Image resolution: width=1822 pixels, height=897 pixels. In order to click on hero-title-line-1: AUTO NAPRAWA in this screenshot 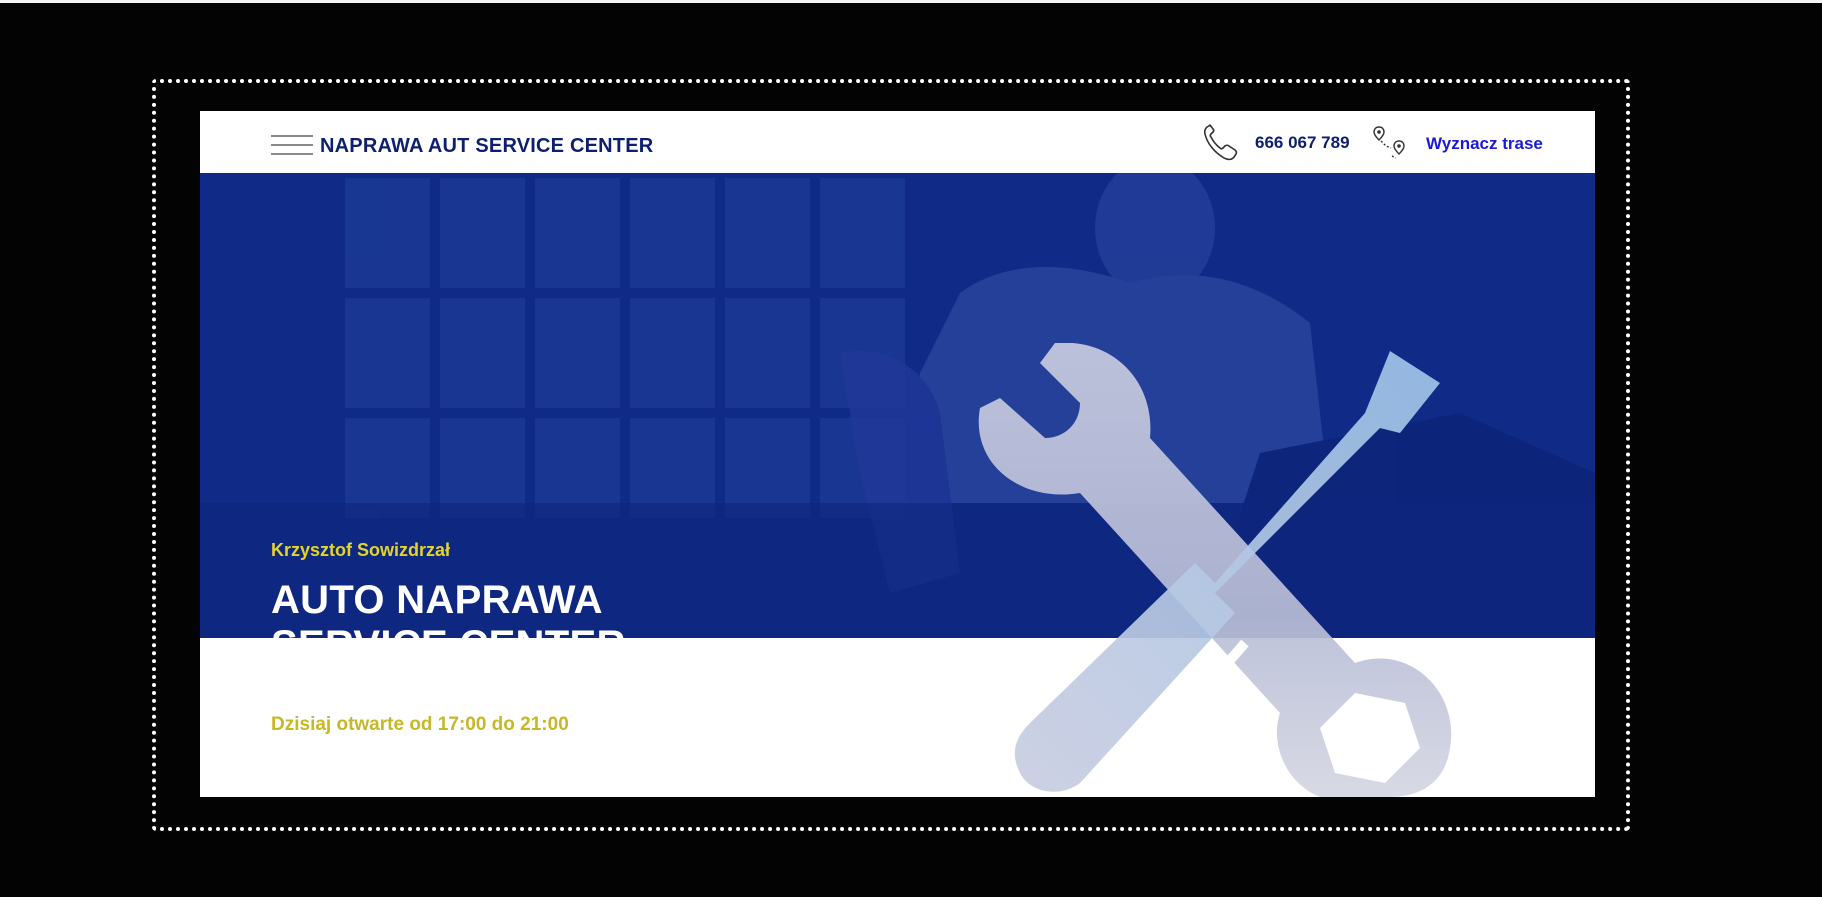, I will do `click(437, 600)`.